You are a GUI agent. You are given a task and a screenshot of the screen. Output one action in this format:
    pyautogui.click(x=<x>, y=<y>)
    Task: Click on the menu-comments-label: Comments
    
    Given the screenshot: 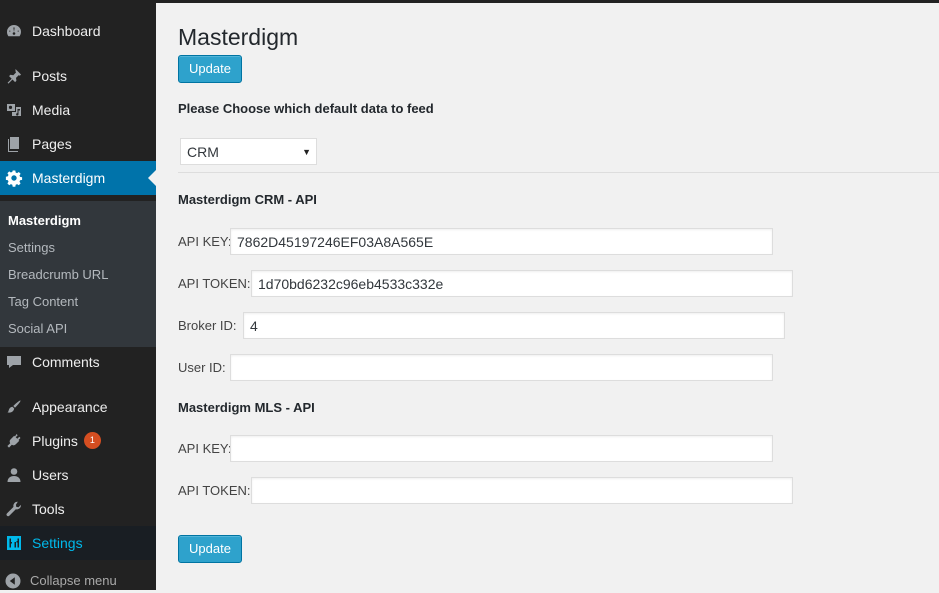 What is the action you would take?
    pyautogui.click(x=66, y=362)
    